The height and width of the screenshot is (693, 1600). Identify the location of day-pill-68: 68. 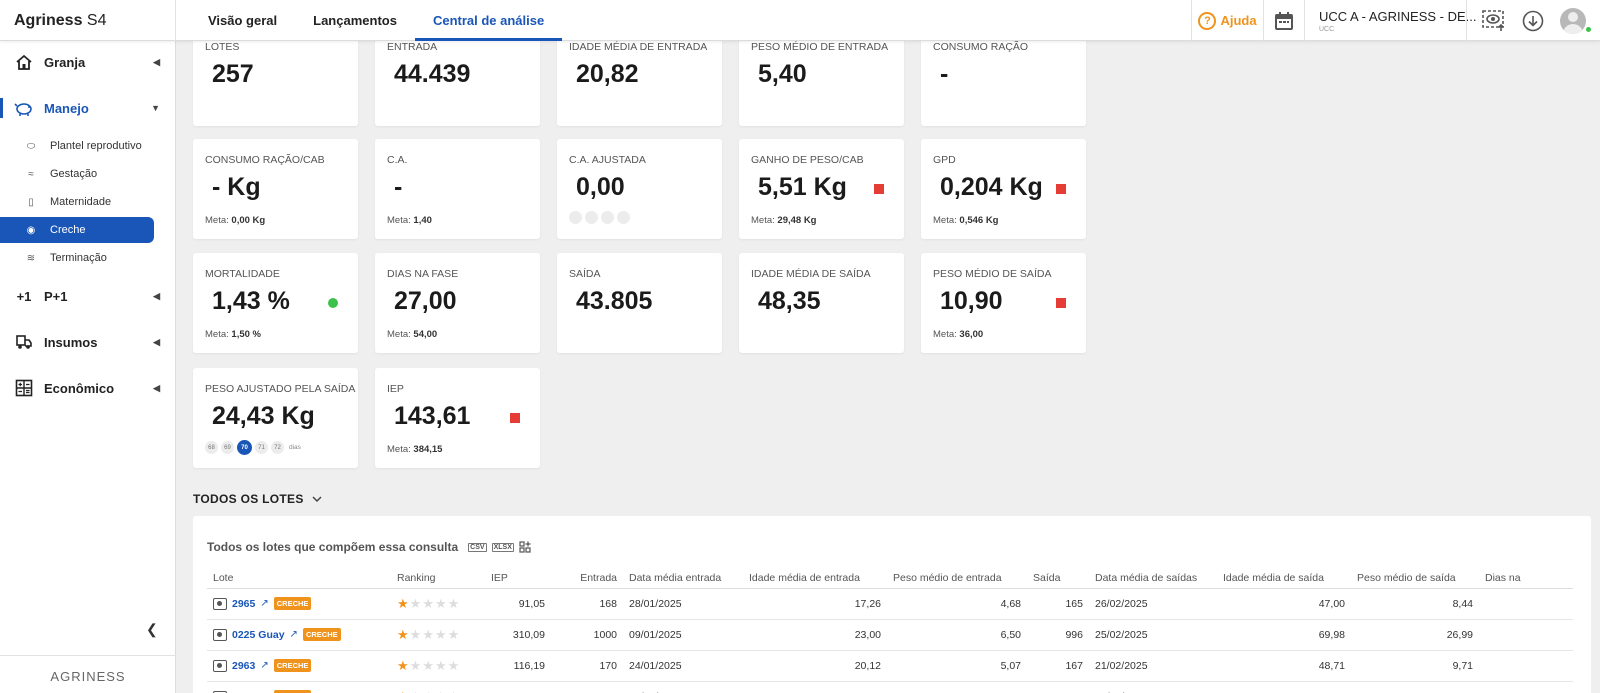
(211, 447).